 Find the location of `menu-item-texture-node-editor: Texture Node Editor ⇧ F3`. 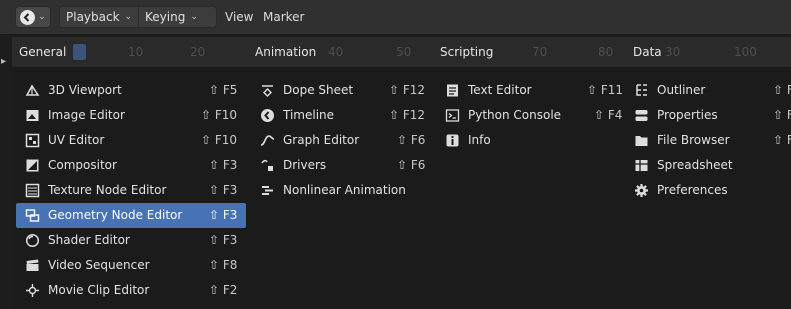

menu-item-texture-node-editor: Texture Node Editor ⇧ F3 is located at coordinates (131, 190).